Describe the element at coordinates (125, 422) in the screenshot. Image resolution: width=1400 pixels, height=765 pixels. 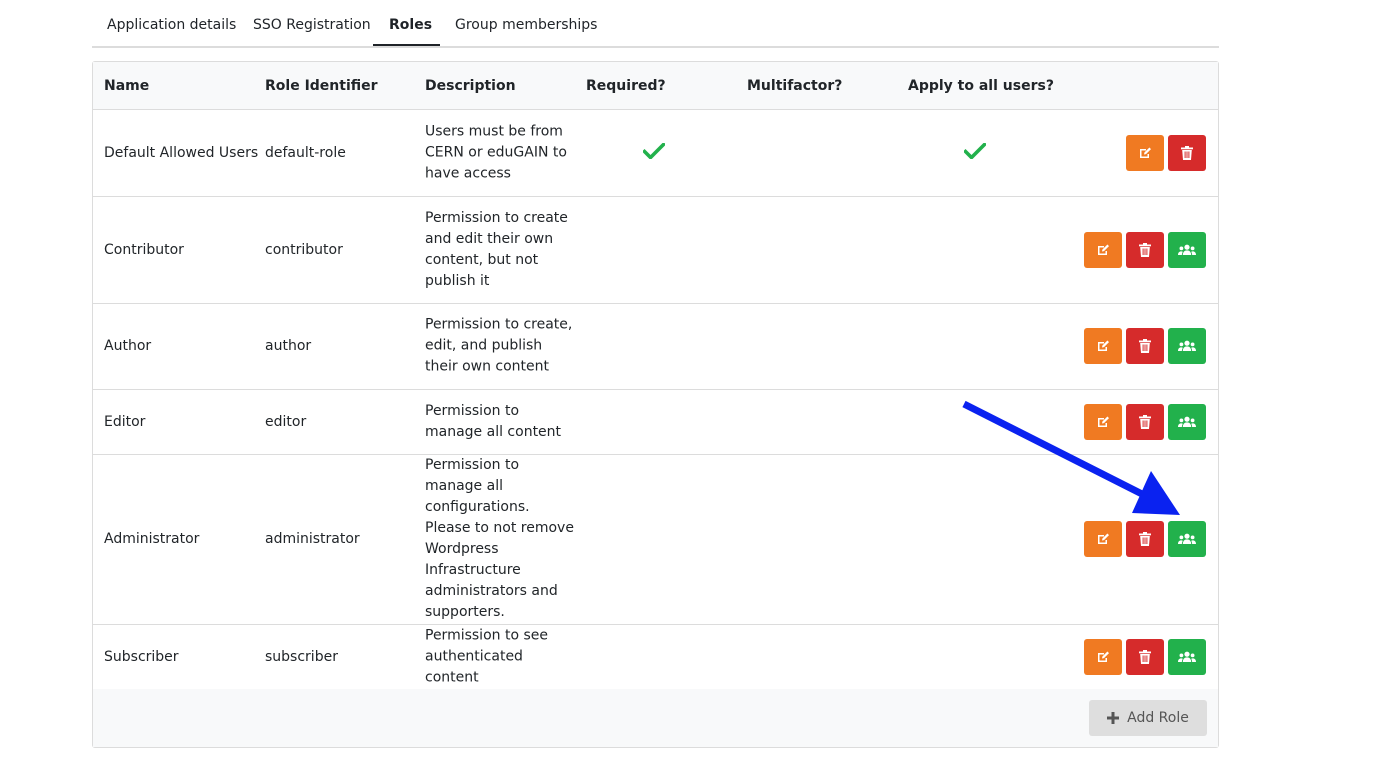
I see `role-name: Editor` at that location.